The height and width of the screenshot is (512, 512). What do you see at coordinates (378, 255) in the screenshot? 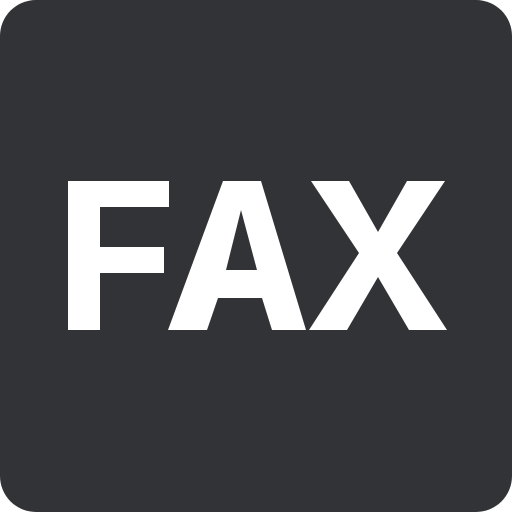
I see `letter-x` at bounding box center [378, 255].